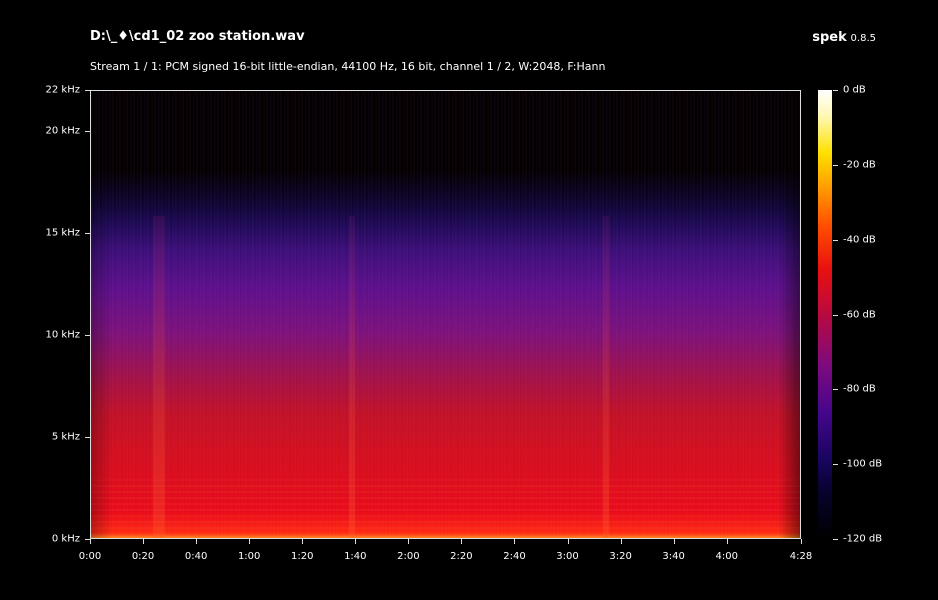 Image resolution: width=938 pixels, height=600 pixels. I want to click on colorbar, so click(825, 314).